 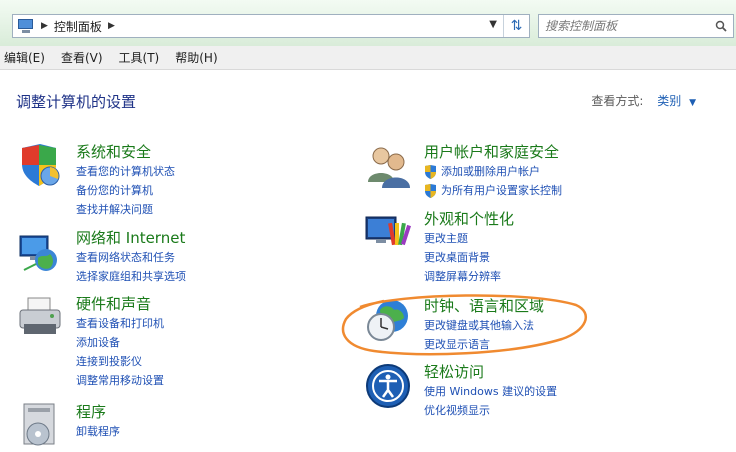 What do you see at coordinates (125, 209) in the screenshot?
I see `link-troubleshoot: 查找并解决问题` at bounding box center [125, 209].